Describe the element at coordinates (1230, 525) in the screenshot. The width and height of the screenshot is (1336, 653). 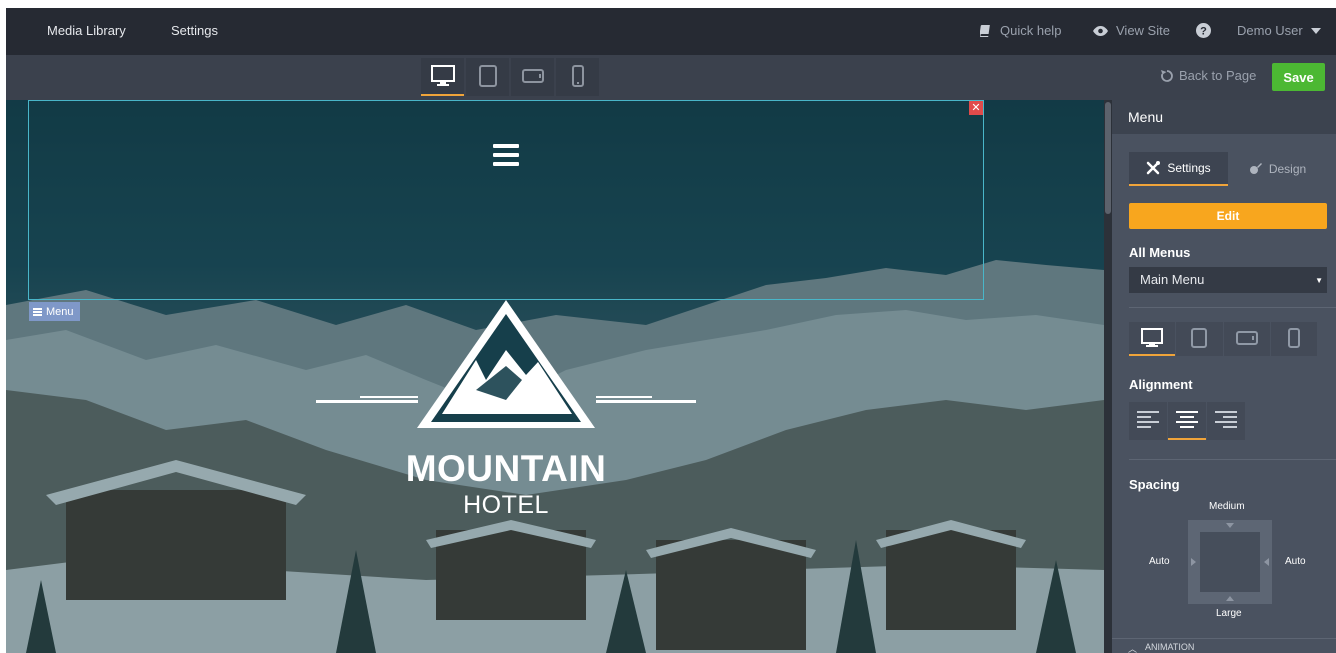
I see `spacing-top-arrow-icon` at that location.